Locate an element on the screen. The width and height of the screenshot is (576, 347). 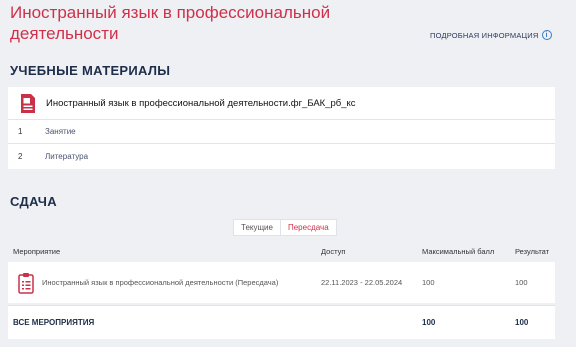
total-max: 100 is located at coordinates (429, 322).